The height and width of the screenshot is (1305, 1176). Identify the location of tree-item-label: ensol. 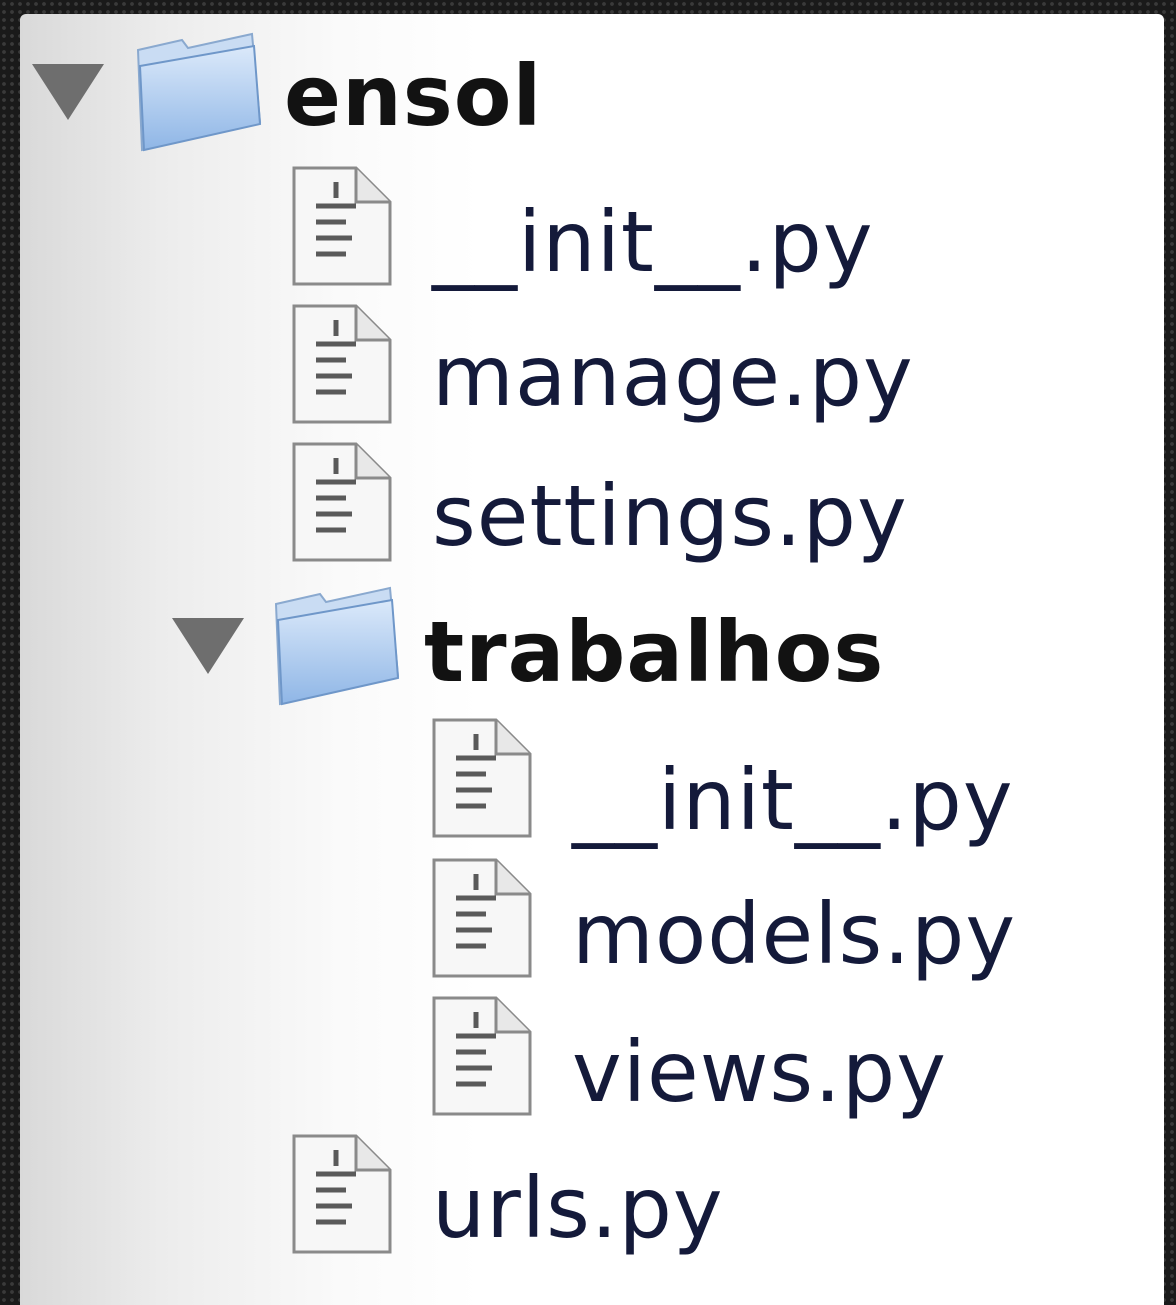
(413, 96).